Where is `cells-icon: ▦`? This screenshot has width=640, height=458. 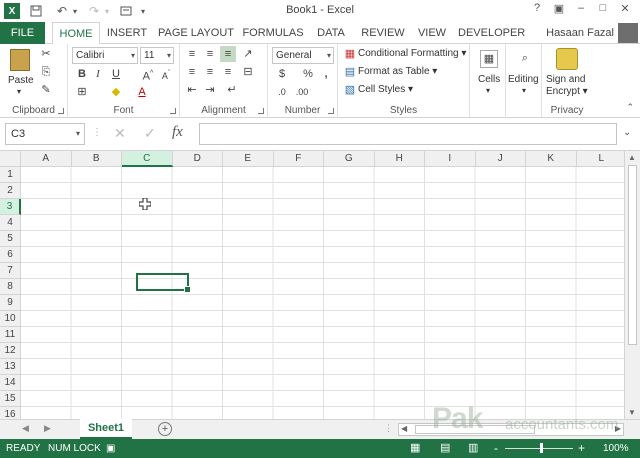
cells-icon: ▦ is located at coordinates (489, 59).